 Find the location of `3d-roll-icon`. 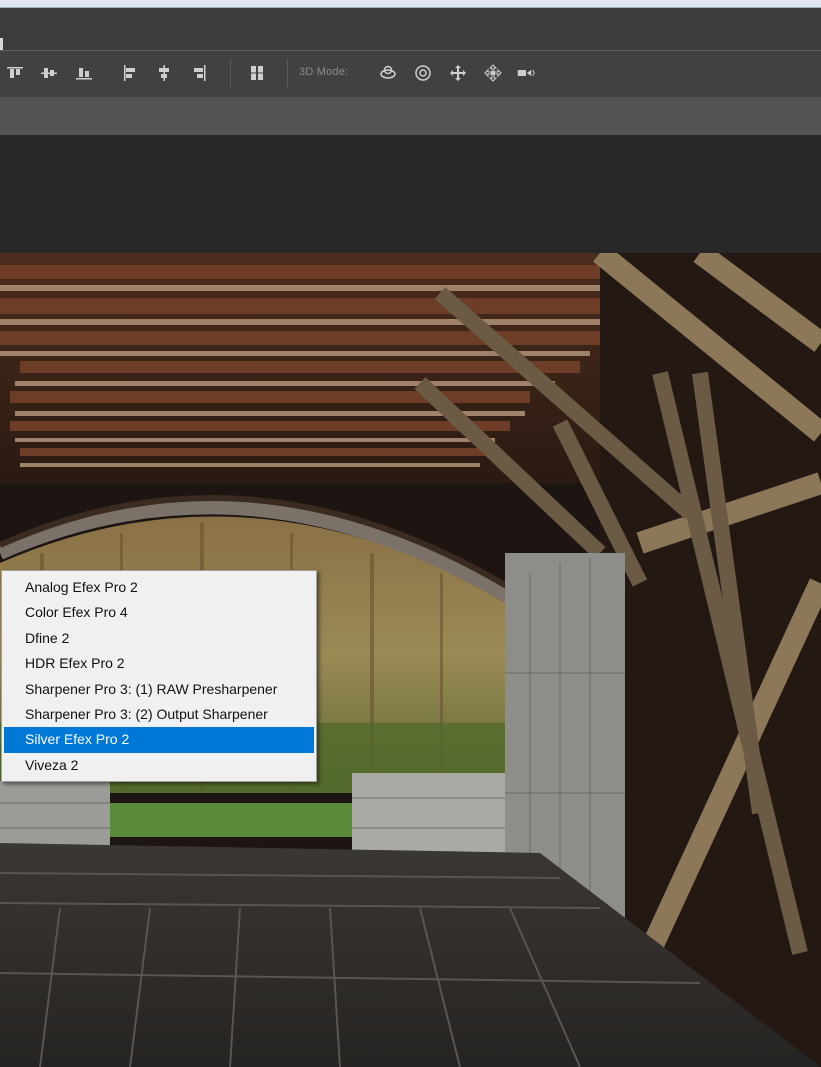

3d-roll-icon is located at coordinates (423, 73).